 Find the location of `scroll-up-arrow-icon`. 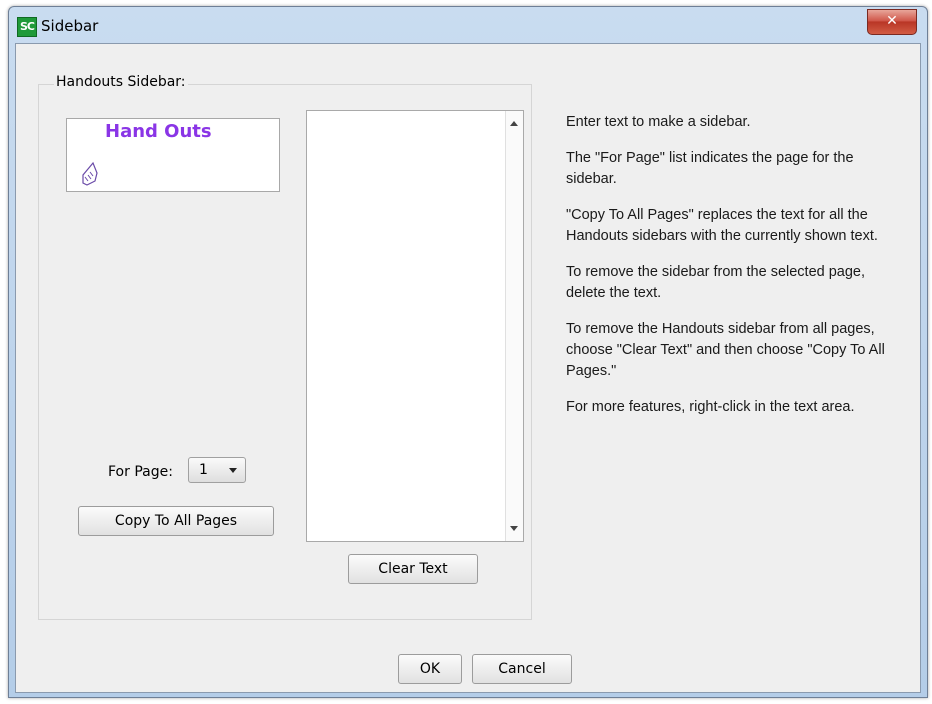

scroll-up-arrow-icon is located at coordinates (514, 123).